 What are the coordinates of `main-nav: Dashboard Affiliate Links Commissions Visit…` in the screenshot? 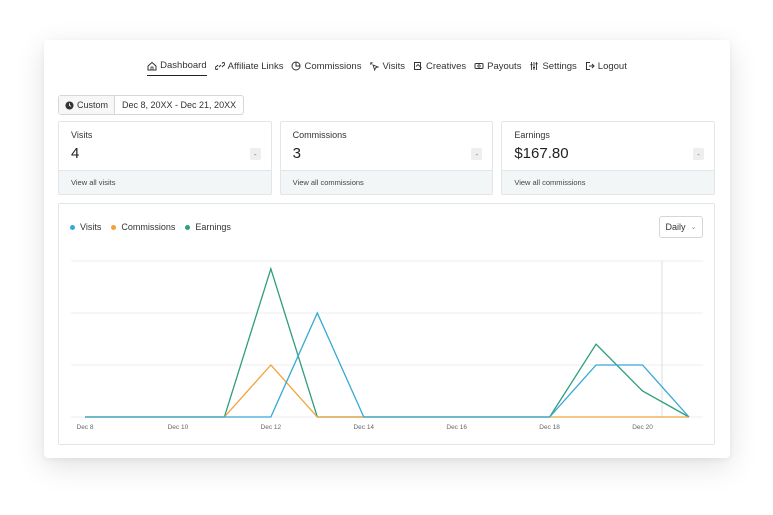 It's located at (387, 68).